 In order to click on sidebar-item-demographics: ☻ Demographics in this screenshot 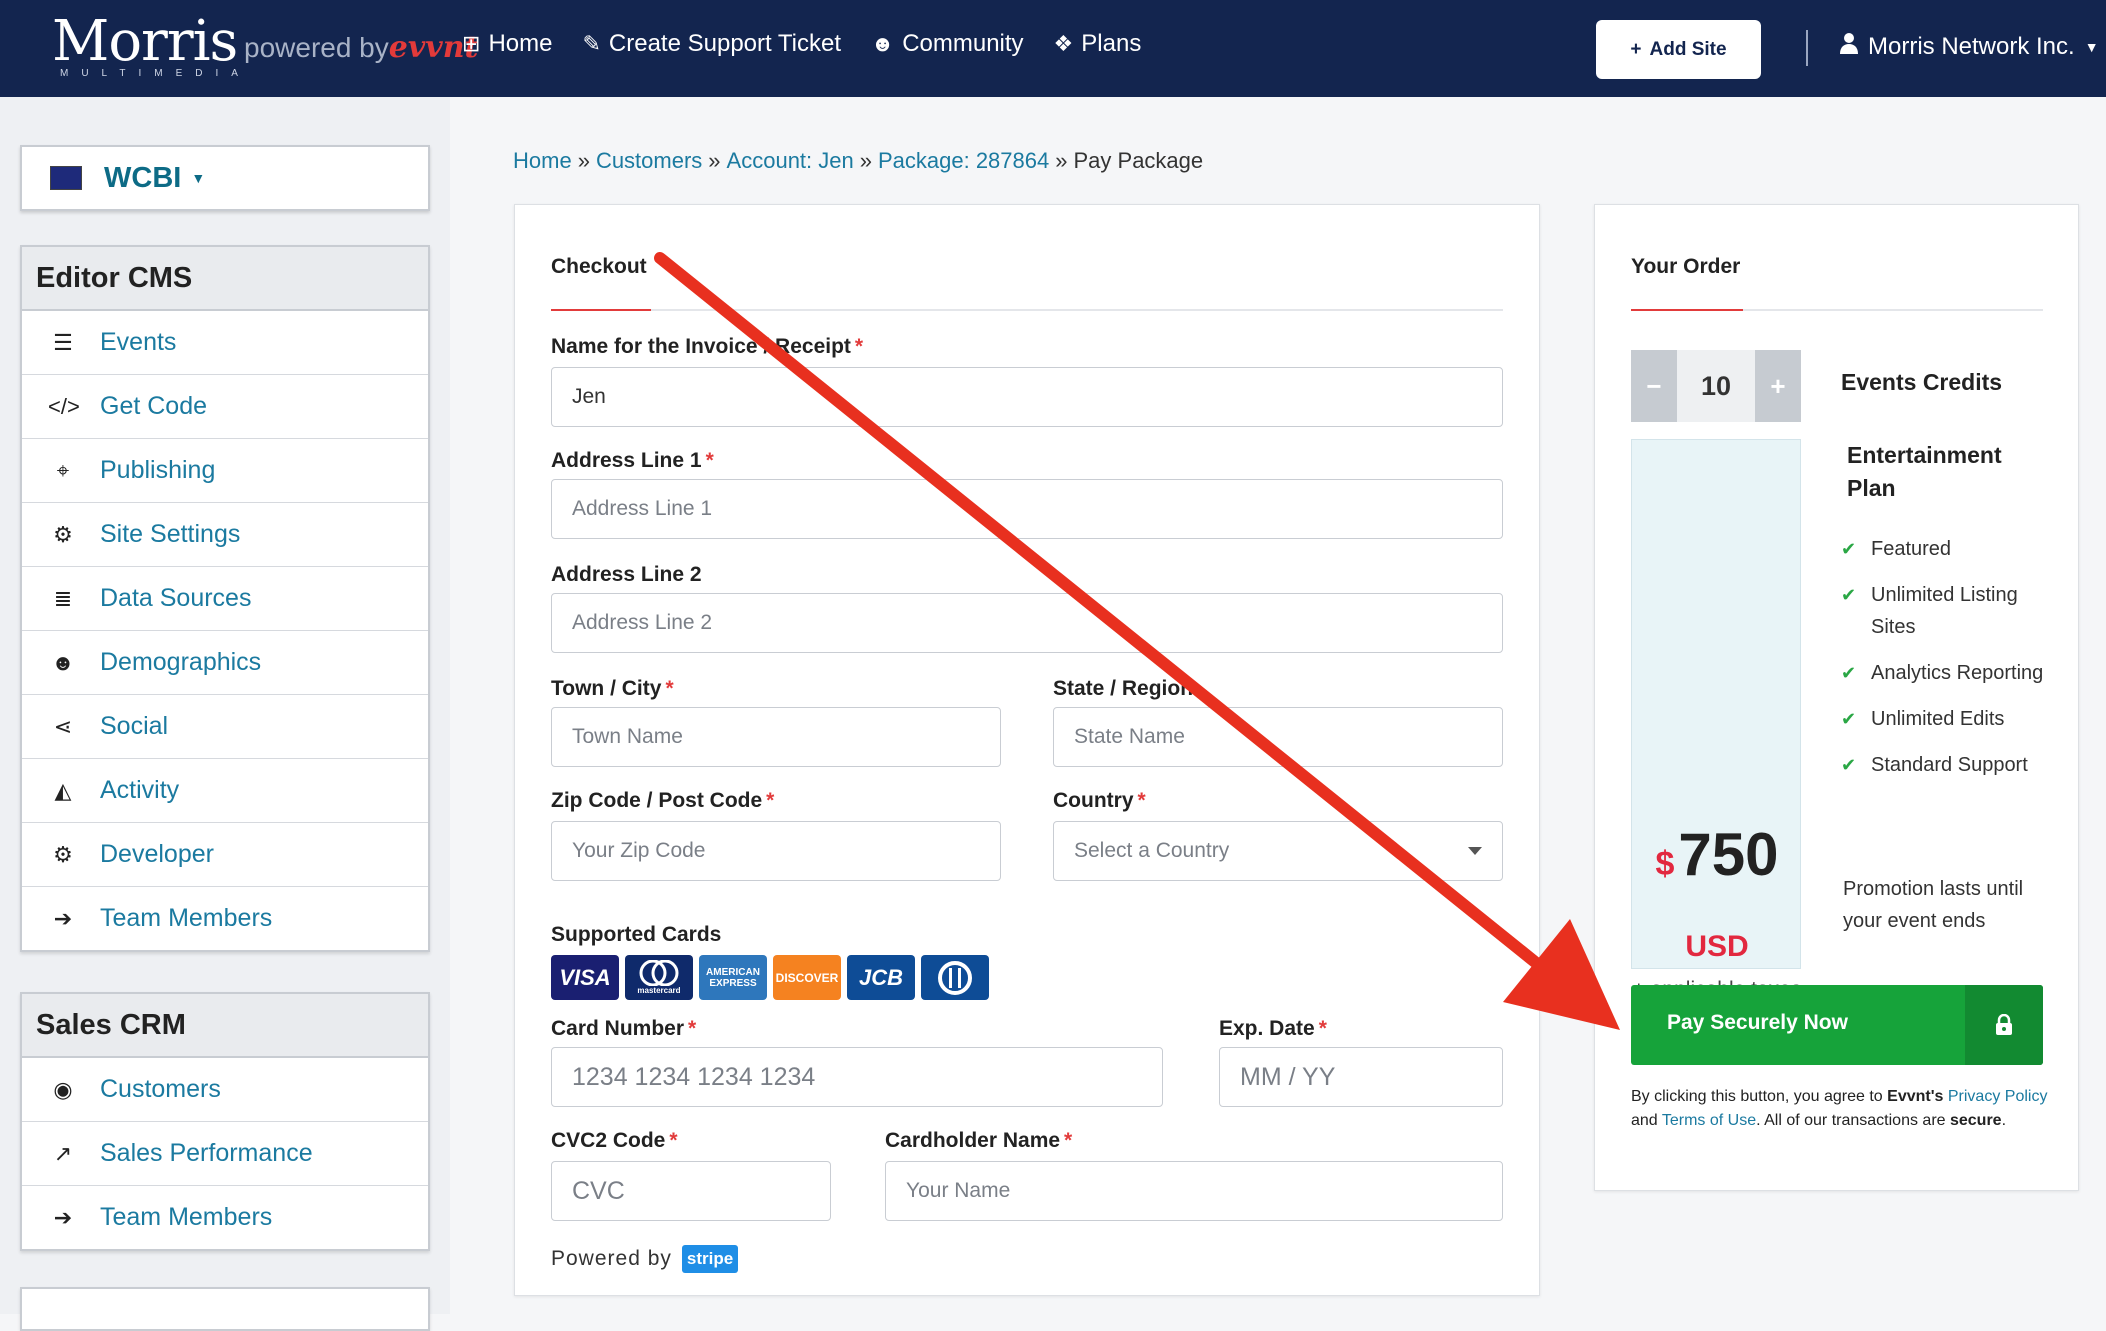, I will do `click(225, 663)`.